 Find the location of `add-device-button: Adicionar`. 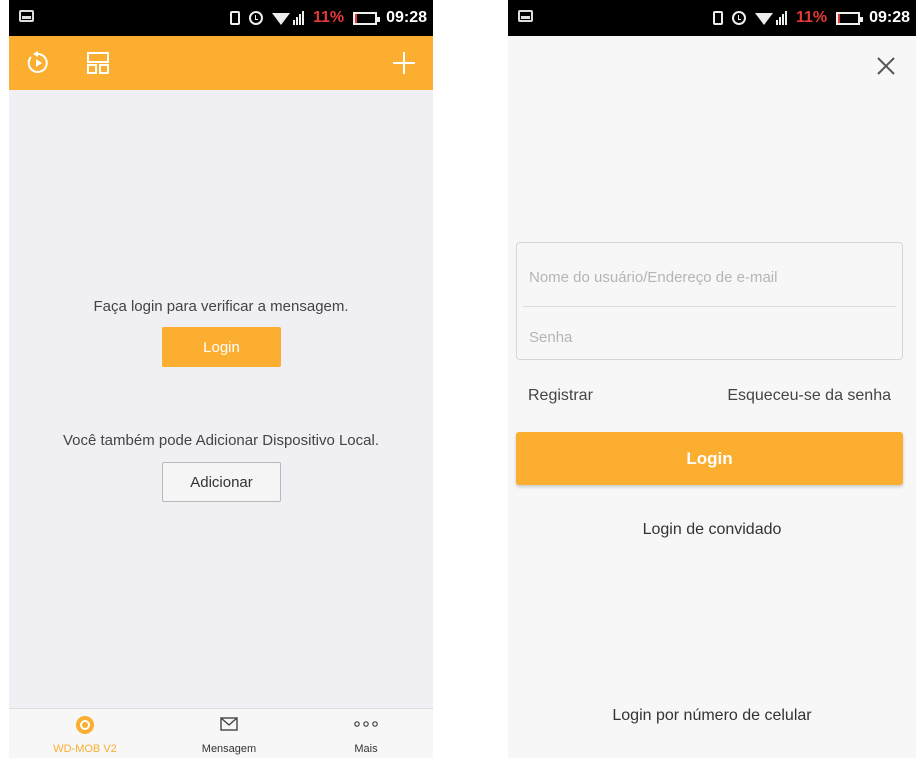

add-device-button: Adicionar is located at coordinates (221, 482).